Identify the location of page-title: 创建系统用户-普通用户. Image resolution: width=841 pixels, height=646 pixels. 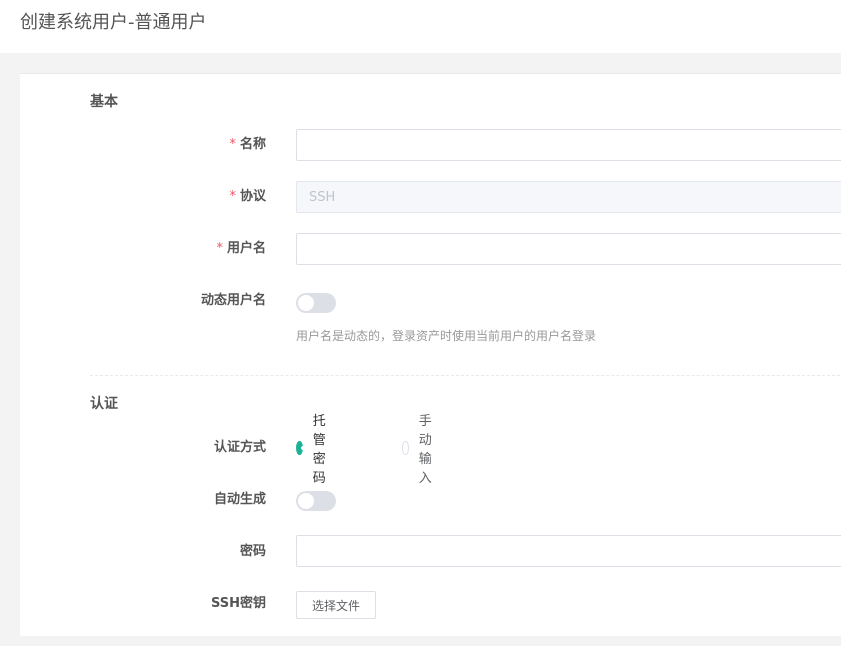
(113, 22).